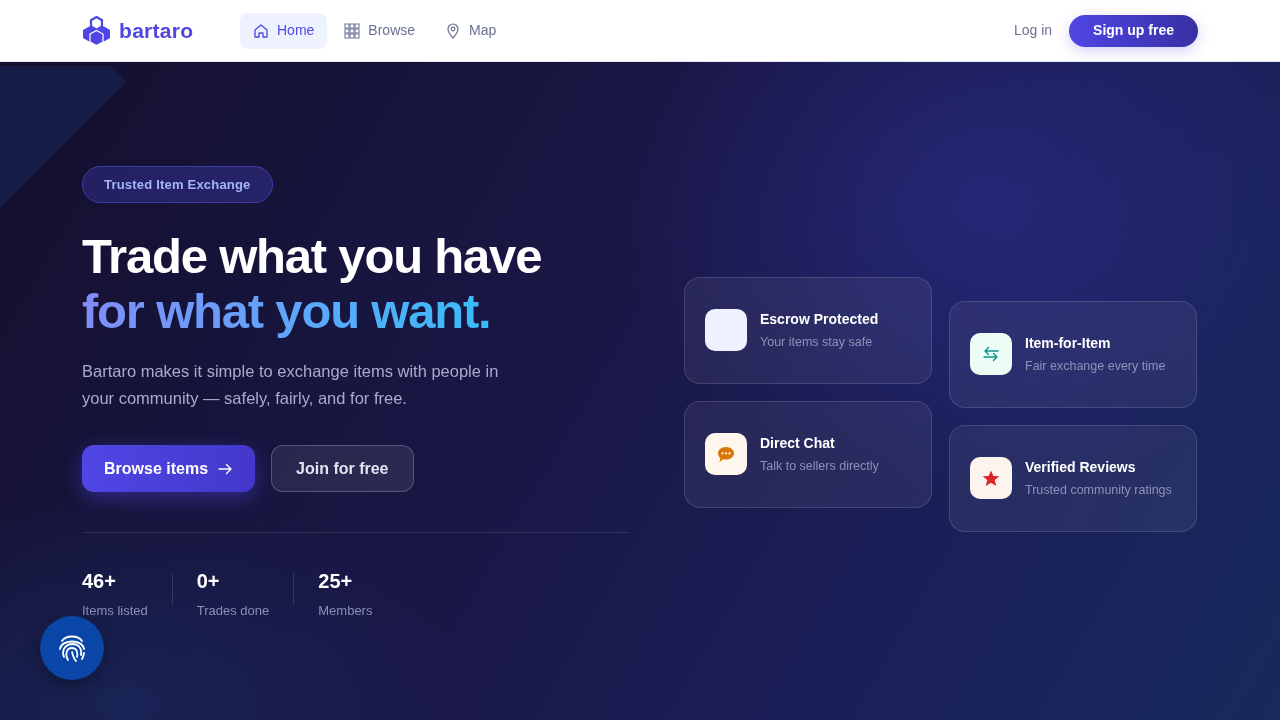 The width and height of the screenshot is (1280, 720). Describe the element at coordinates (156, 30) in the screenshot. I see `brand-name: bartaro` at that location.